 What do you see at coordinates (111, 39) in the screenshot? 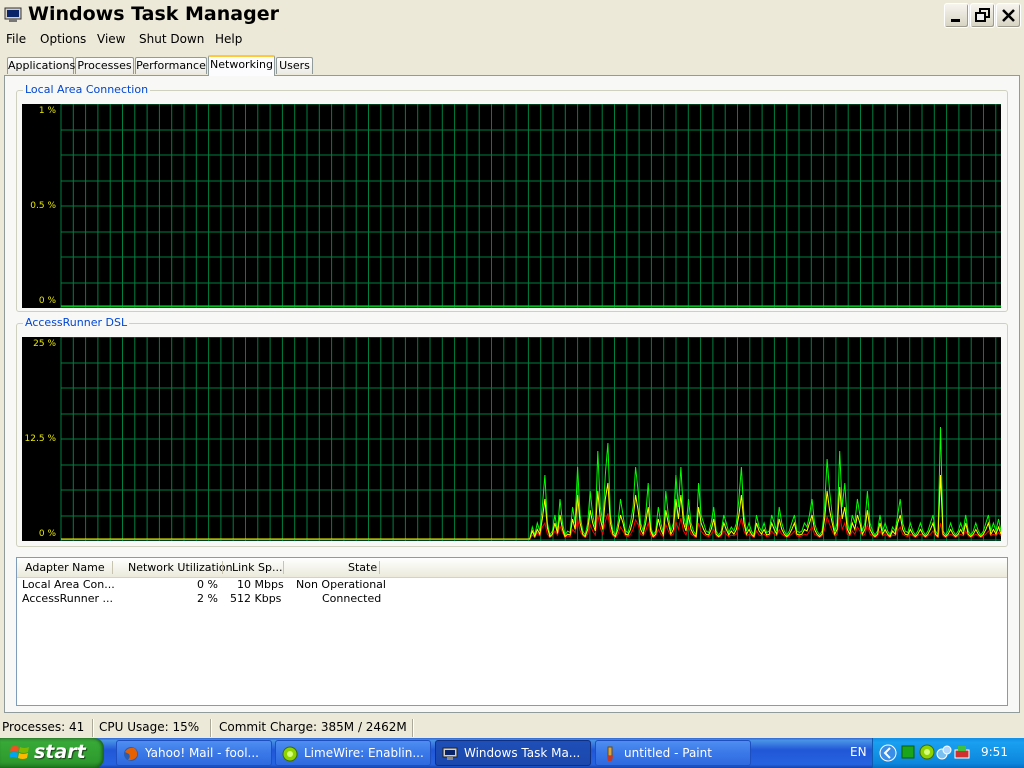
I see `menu-view: View` at bounding box center [111, 39].